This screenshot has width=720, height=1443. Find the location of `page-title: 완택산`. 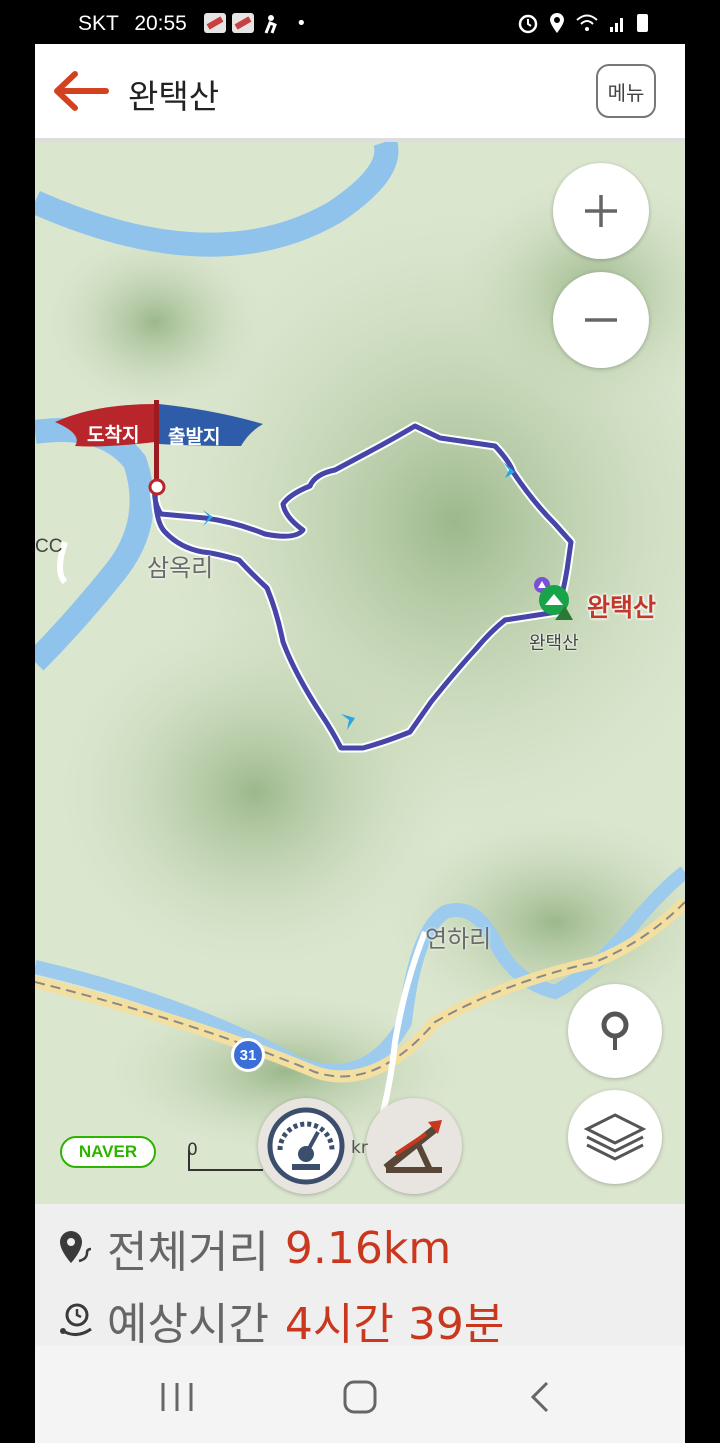

page-title: 완택산 is located at coordinates (174, 96).